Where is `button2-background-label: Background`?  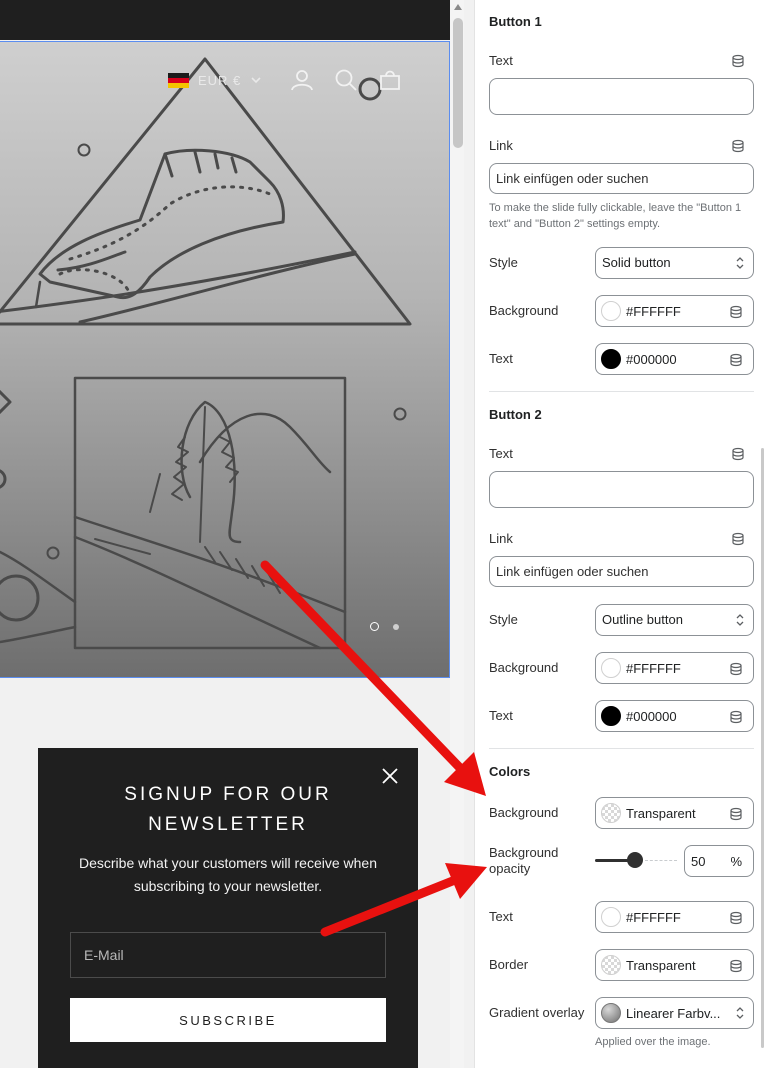 button2-background-label: Background is located at coordinates (524, 667).